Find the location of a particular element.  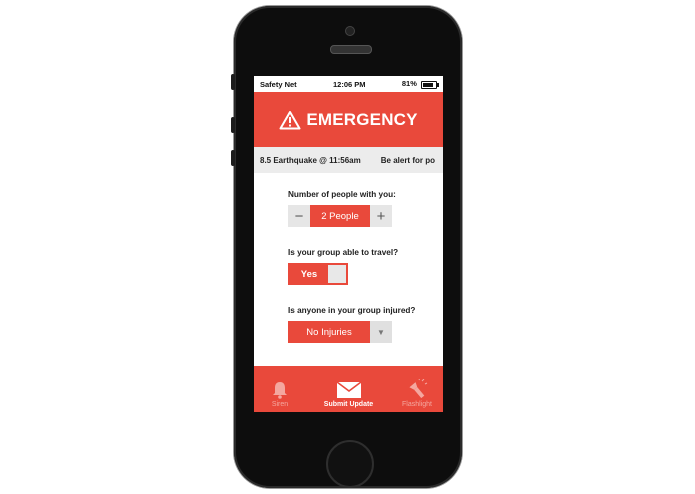

injured-question: Is anyone in your group injured? is located at coordinates (352, 310).